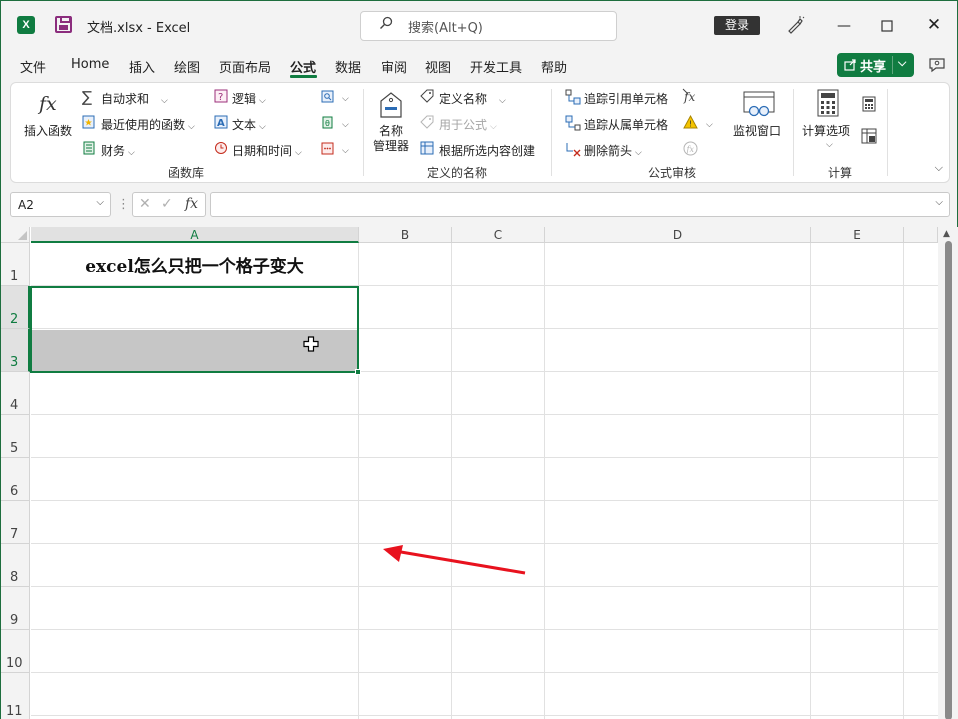 This screenshot has width=958, height=719. Describe the element at coordinates (613, 150) in the screenshot. I see `remove-arrows-button: 删除箭头 ⌵` at that location.